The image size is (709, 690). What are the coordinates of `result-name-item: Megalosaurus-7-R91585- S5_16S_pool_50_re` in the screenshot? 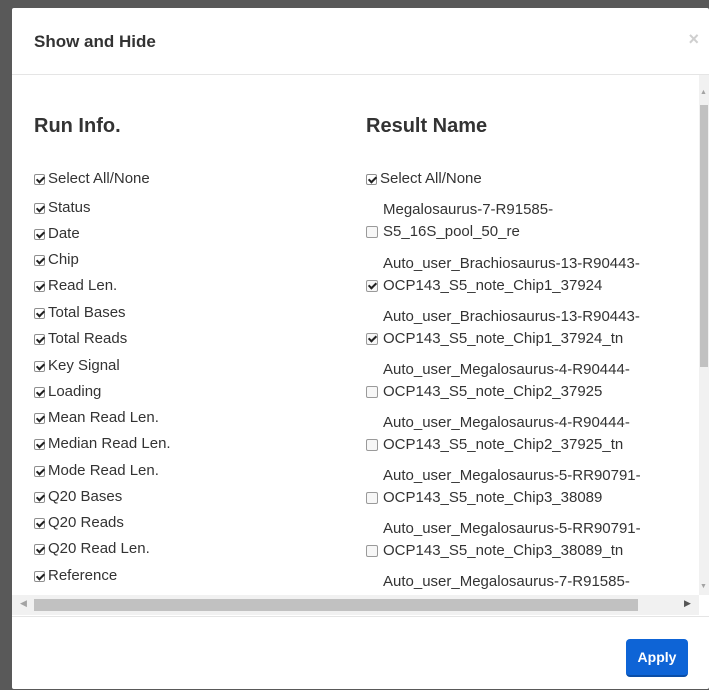 It's located at (459, 221).